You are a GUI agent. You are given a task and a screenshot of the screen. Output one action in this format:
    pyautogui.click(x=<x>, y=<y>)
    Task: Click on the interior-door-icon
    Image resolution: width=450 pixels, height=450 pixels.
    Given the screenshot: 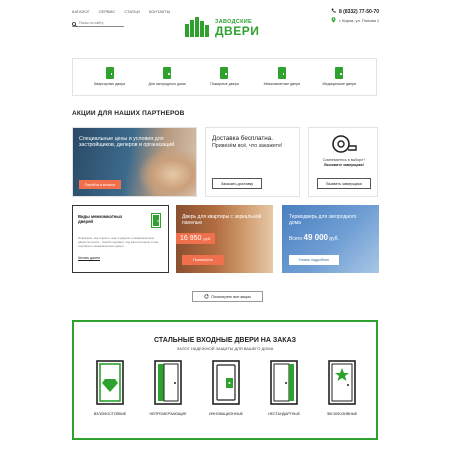 What is the action you would take?
    pyautogui.click(x=156, y=220)
    